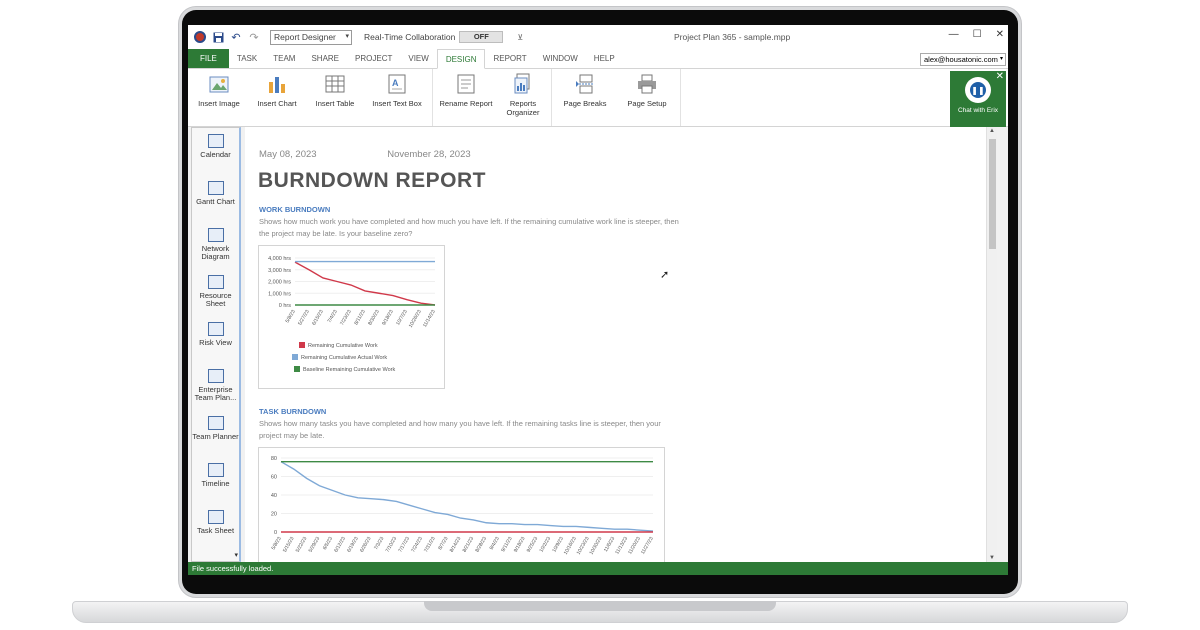 This screenshot has height=630, width=1200. I want to click on tab-window: WINDOW, so click(560, 58).